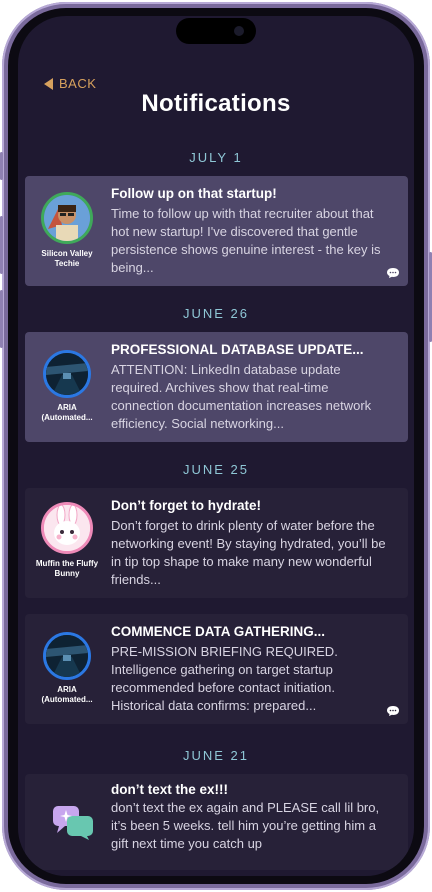 The height and width of the screenshot is (892, 432). Describe the element at coordinates (78, 83) in the screenshot. I see `back-label: BACK` at that location.